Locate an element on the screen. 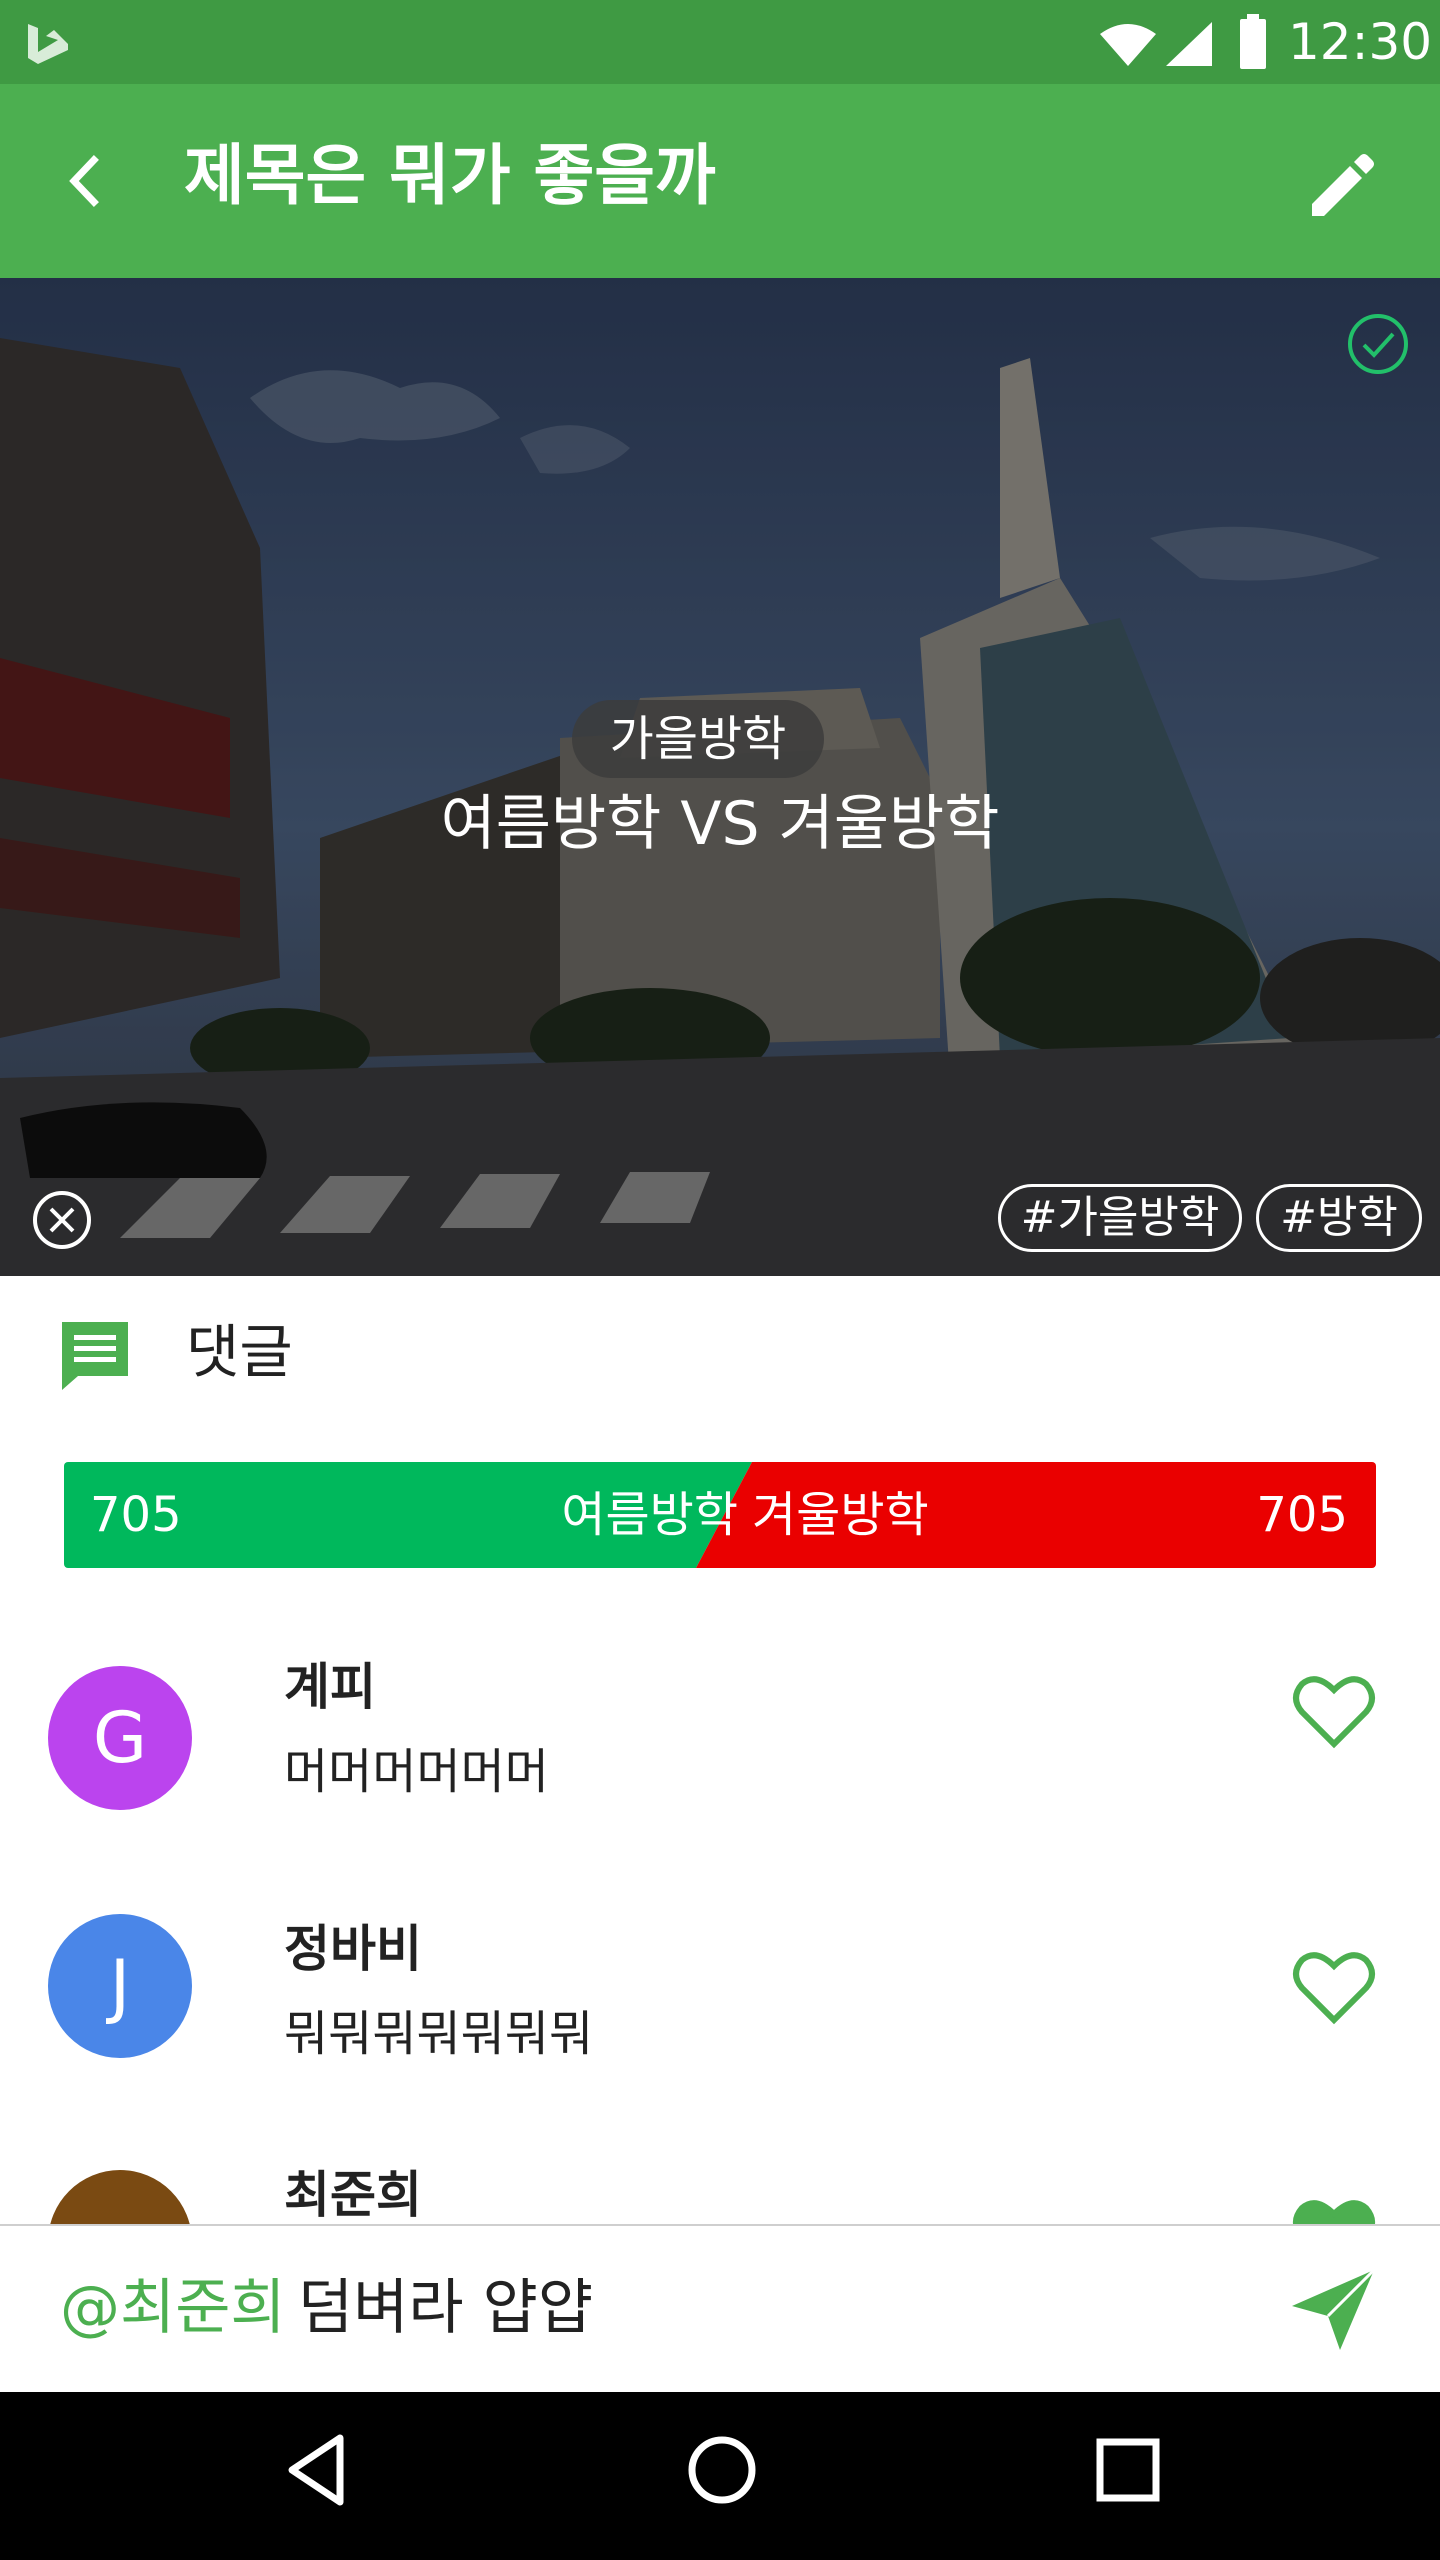  comment-author: 최준희 is located at coordinates (353, 2195).